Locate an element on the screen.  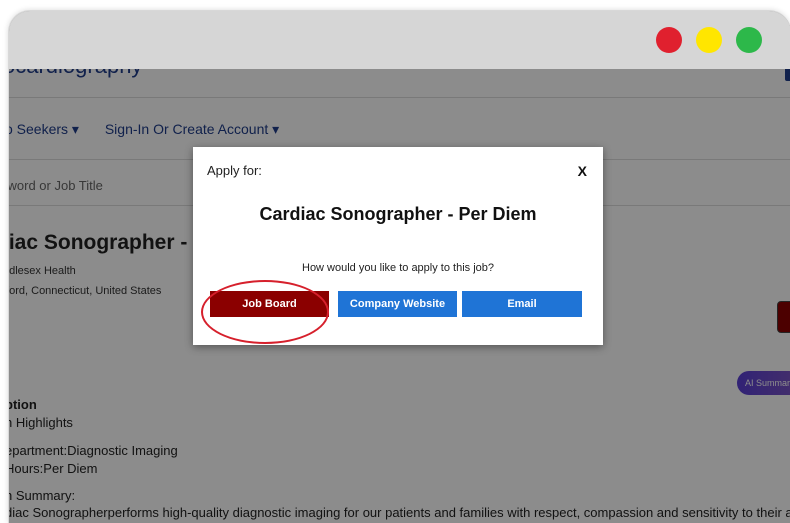
company-website-button: Company Website is located at coordinates (397, 304).